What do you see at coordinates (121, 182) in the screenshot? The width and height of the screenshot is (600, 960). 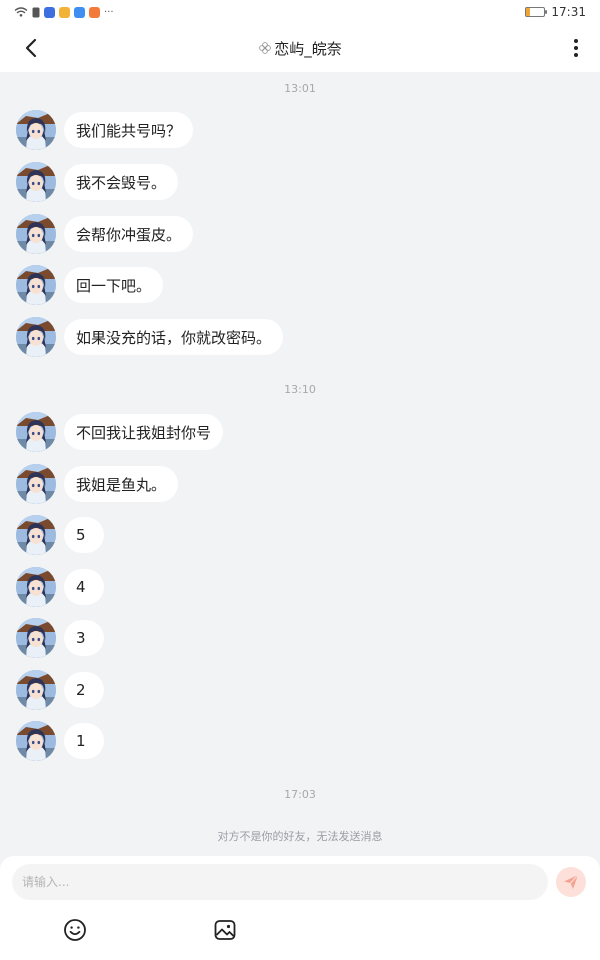 I see `message-bubble: 我不会毁号。` at bounding box center [121, 182].